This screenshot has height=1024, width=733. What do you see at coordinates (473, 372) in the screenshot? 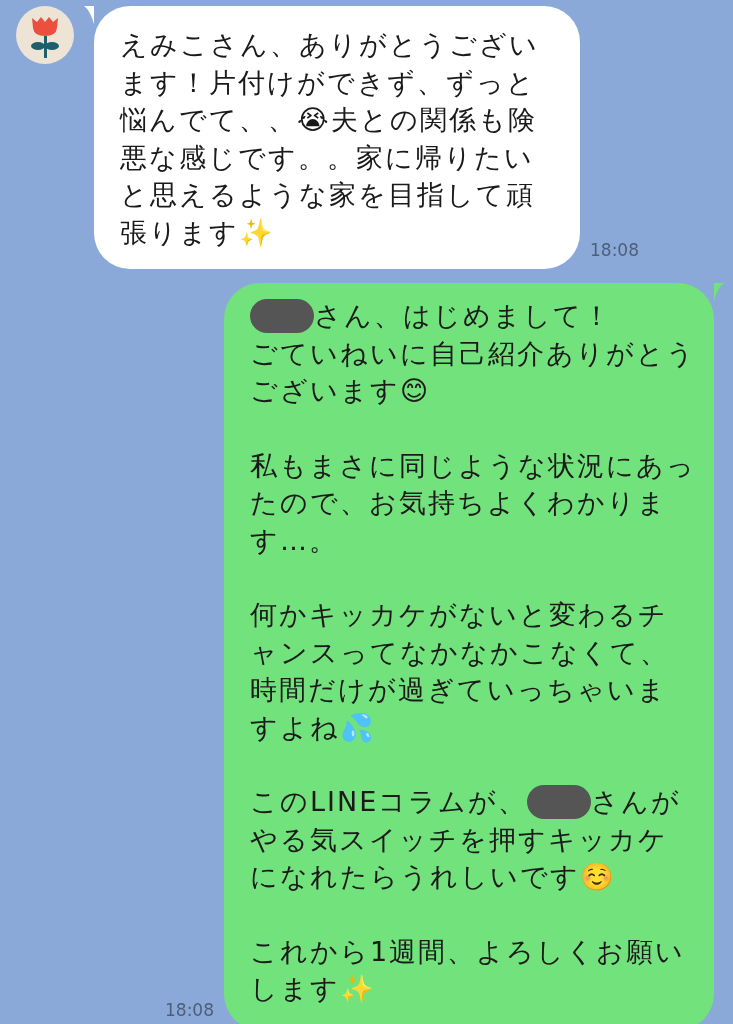
I see `message-text: ごていねいに自己紹介ありがとうございます😊` at bounding box center [473, 372].